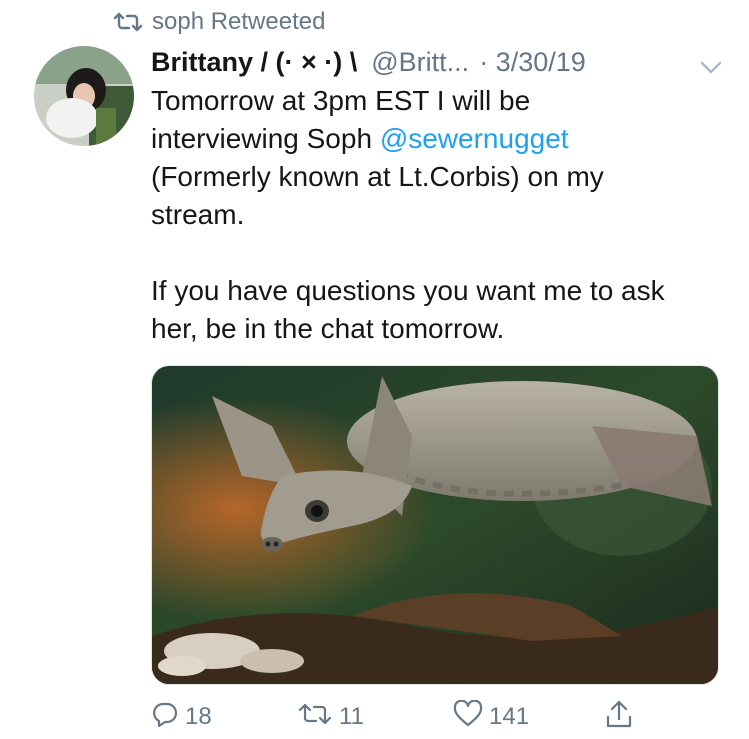  What do you see at coordinates (474, 138) in the screenshot?
I see `mention-link: @sewernugget` at bounding box center [474, 138].